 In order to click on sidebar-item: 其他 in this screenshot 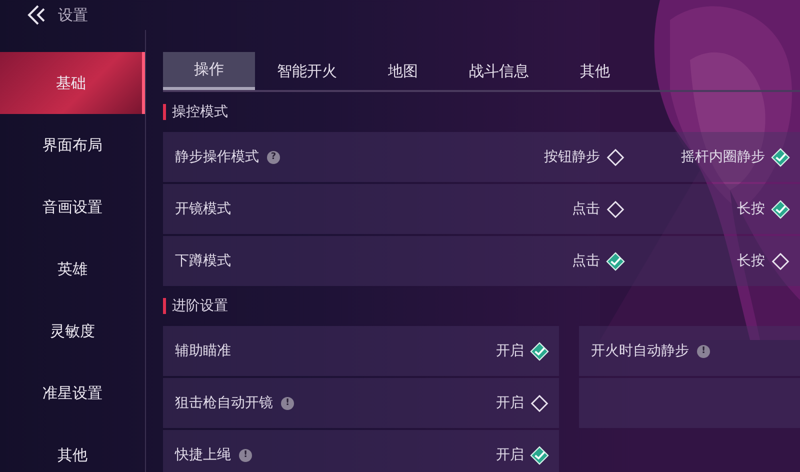, I will do `click(72, 448)`.